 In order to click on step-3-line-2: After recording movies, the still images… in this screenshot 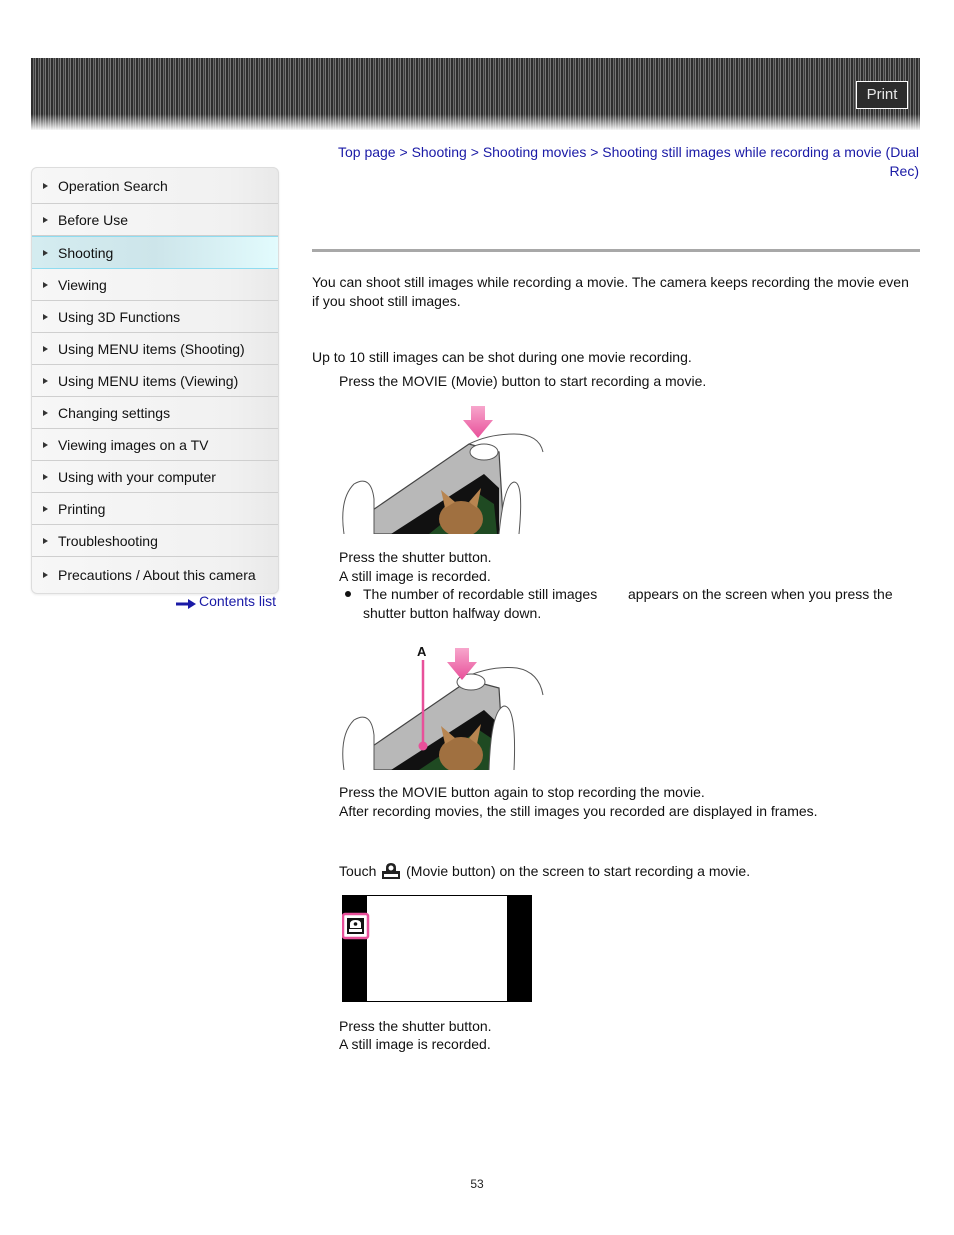, I will do `click(578, 811)`.